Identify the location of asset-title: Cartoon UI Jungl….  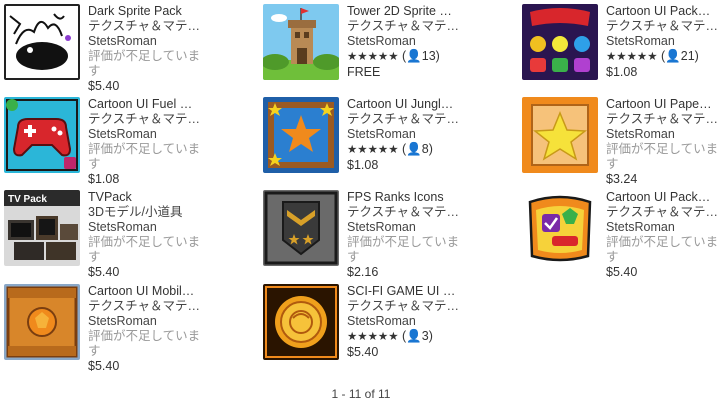
(406, 104).